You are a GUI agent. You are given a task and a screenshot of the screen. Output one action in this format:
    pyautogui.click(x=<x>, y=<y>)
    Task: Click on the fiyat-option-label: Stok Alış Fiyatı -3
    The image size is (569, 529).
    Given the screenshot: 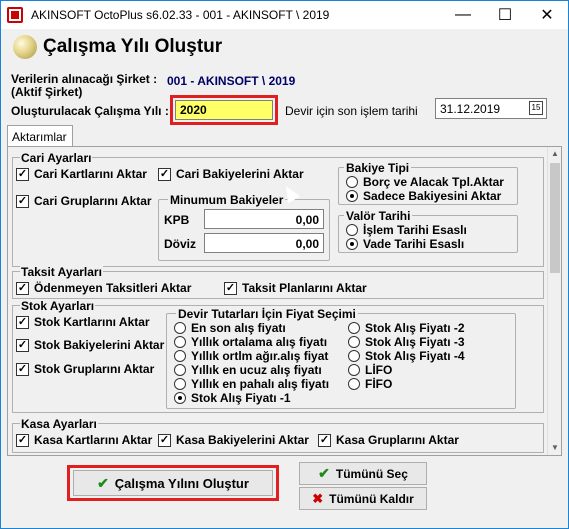 What is the action you would take?
    pyautogui.click(x=415, y=342)
    